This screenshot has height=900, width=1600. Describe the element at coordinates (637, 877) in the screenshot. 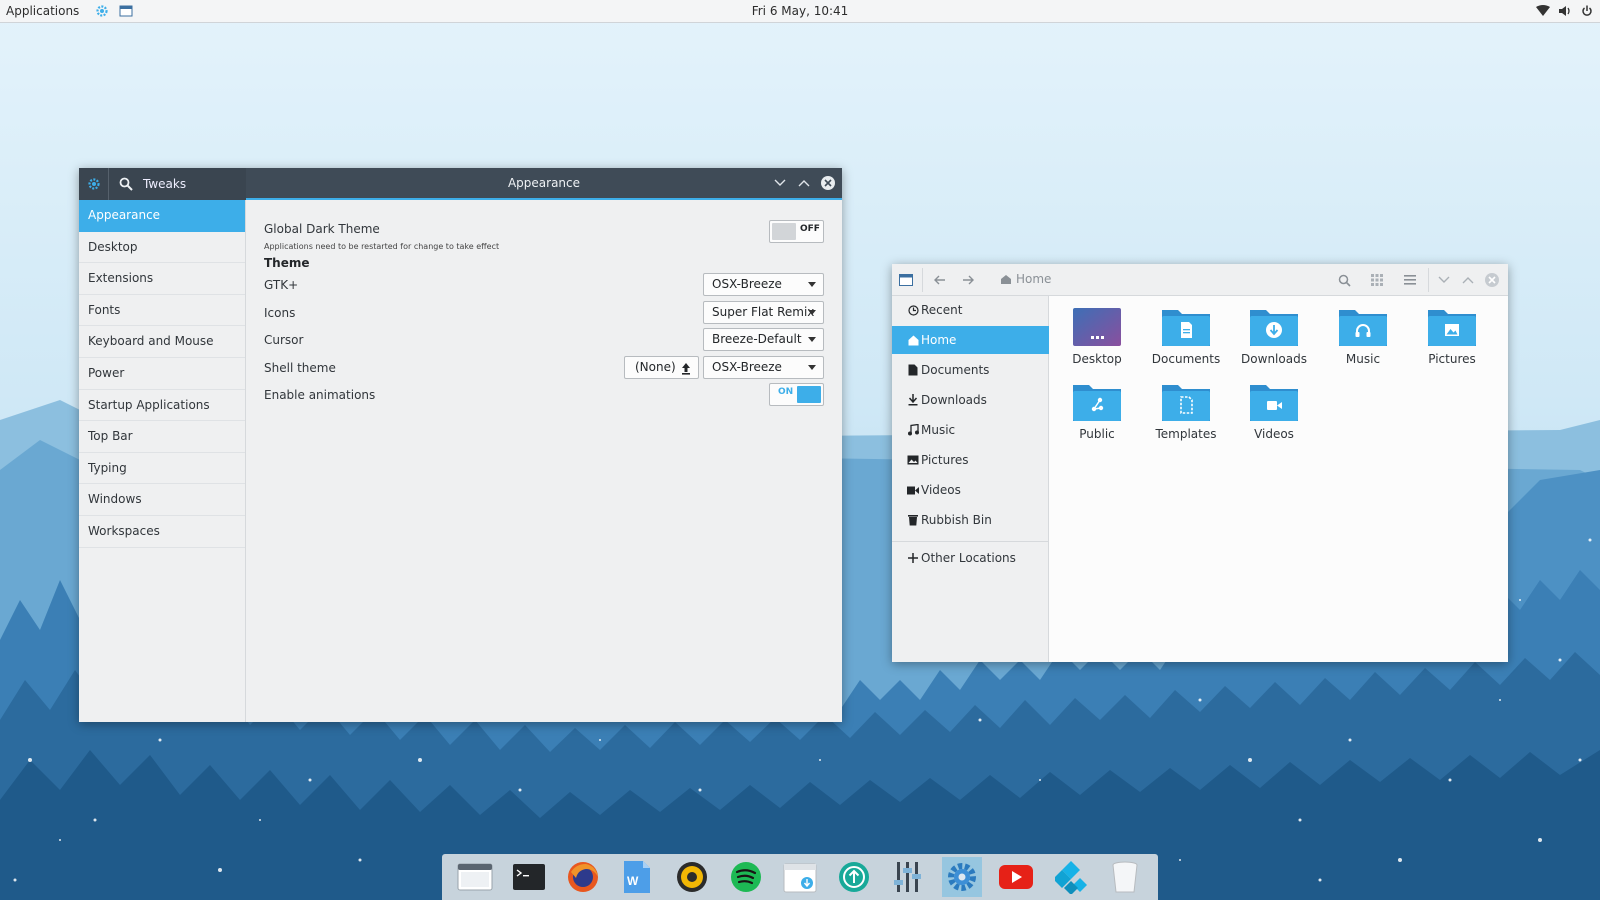

I see `writer-icon: W` at that location.